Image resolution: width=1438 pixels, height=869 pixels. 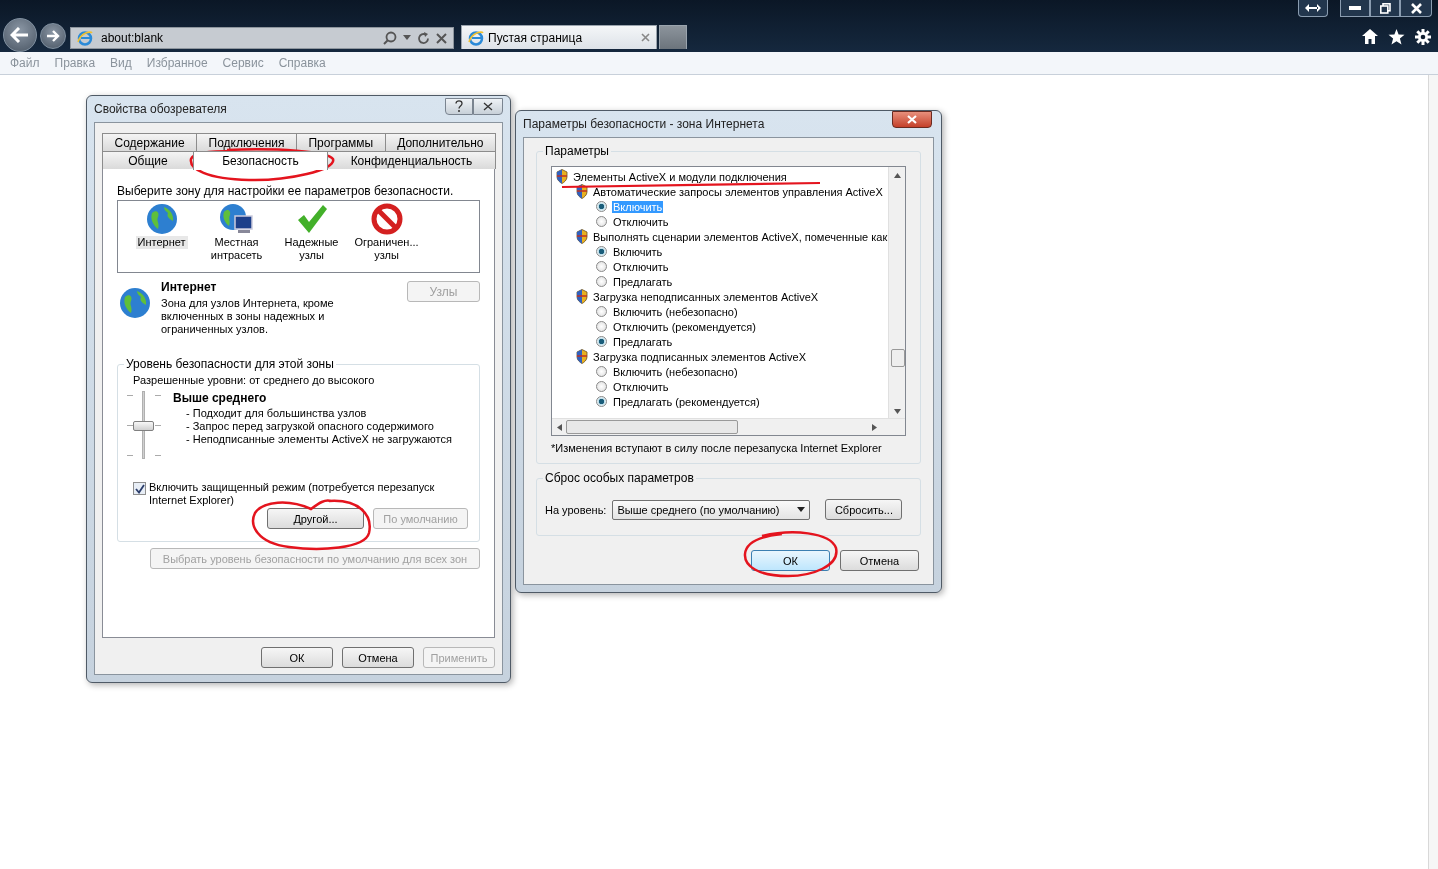 What do you see at coordinates (386, 219) in the screenshot?
I see `prohibited-icon` at bounding box center [386, 219].